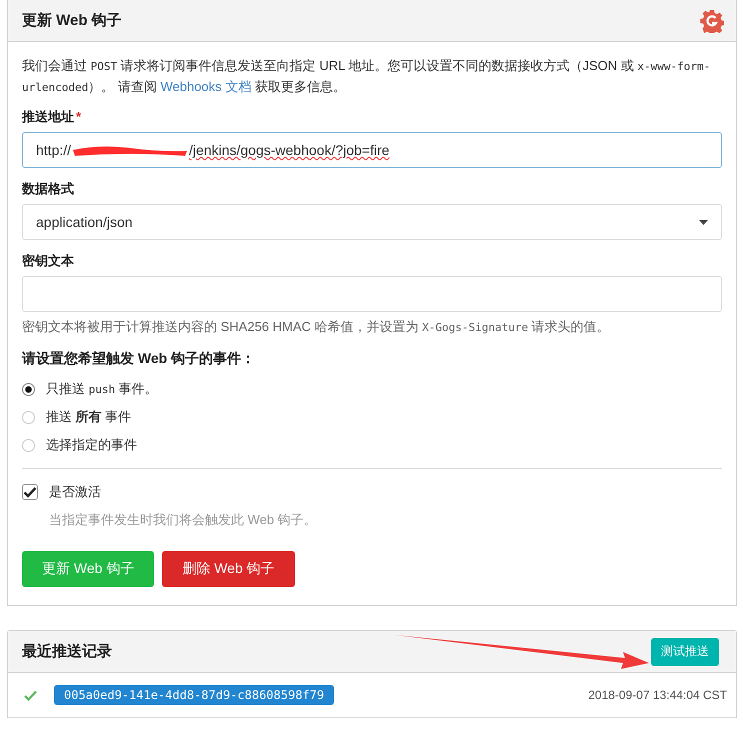  I want to click on radio-label: 只推送 push 事件。, so click(102, 389).